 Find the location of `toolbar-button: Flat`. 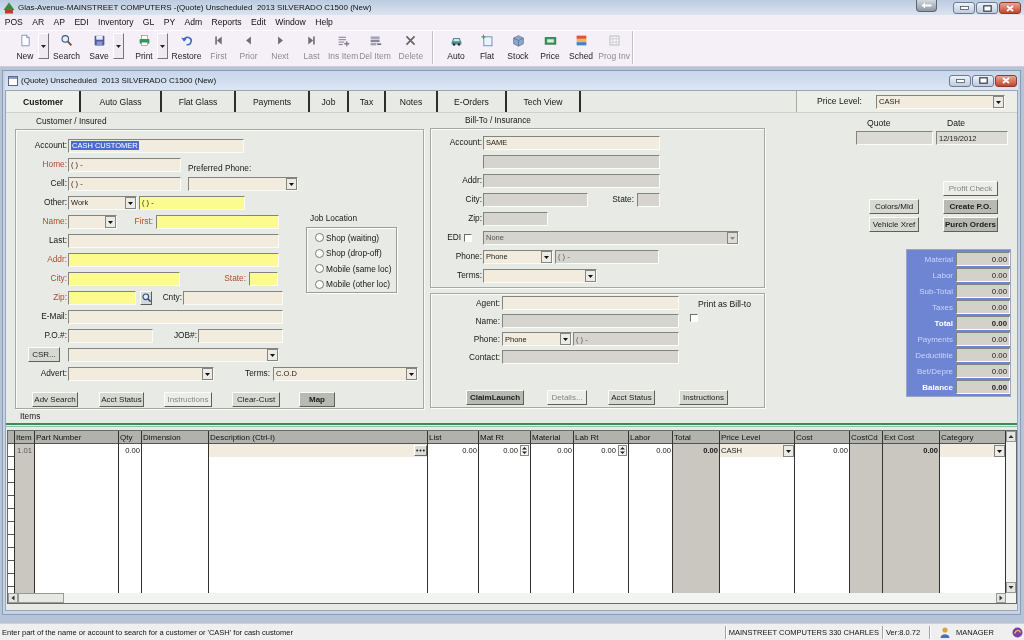

toolbar-button: Flat is located at coordinates (487, 47).